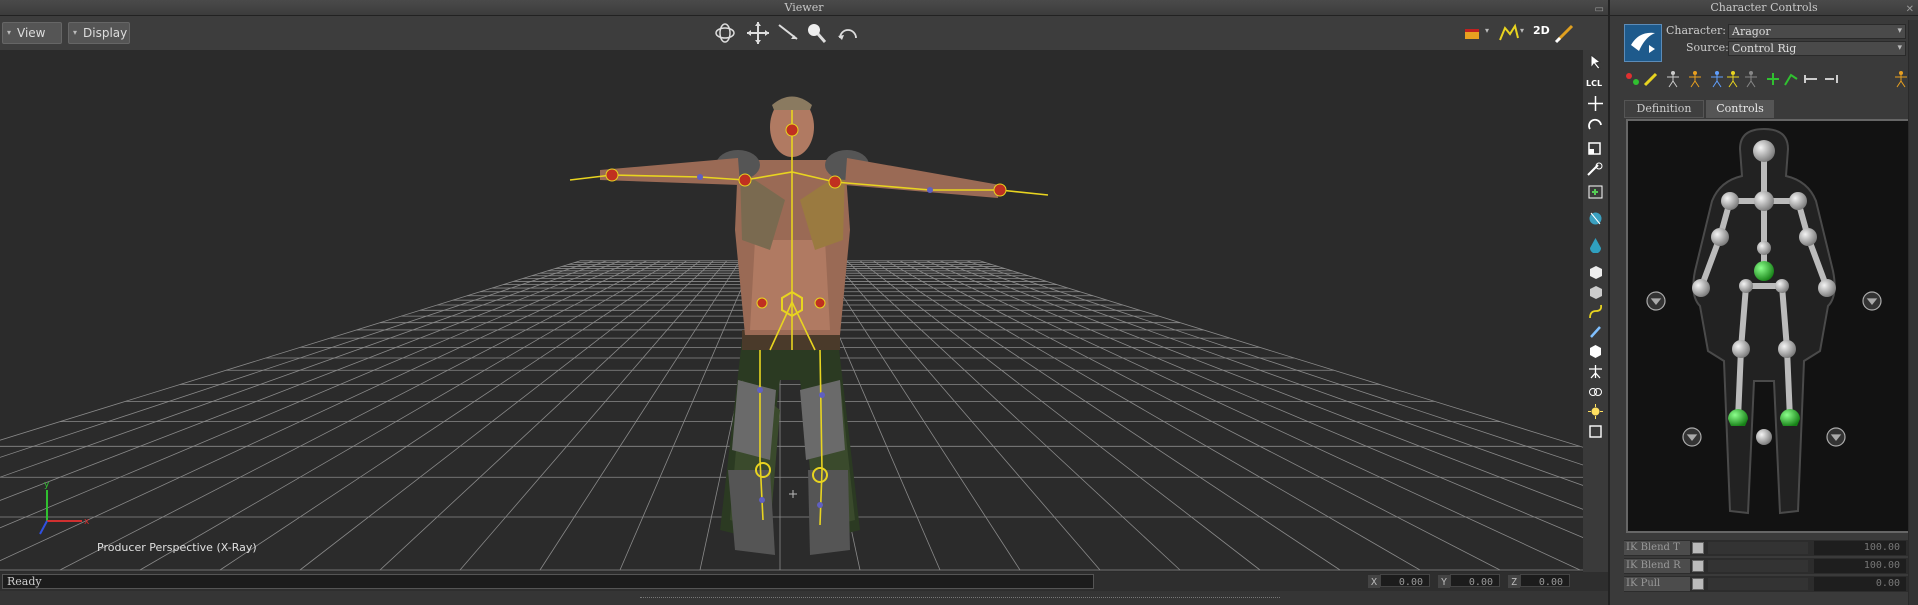  Describe the element at coordinates (1643, 43) in the screenshot. I see `character-logo-icon` at that location.